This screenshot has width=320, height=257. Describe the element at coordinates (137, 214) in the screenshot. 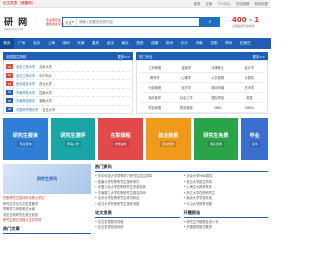

I see `section-title: 论文发表` at that location.